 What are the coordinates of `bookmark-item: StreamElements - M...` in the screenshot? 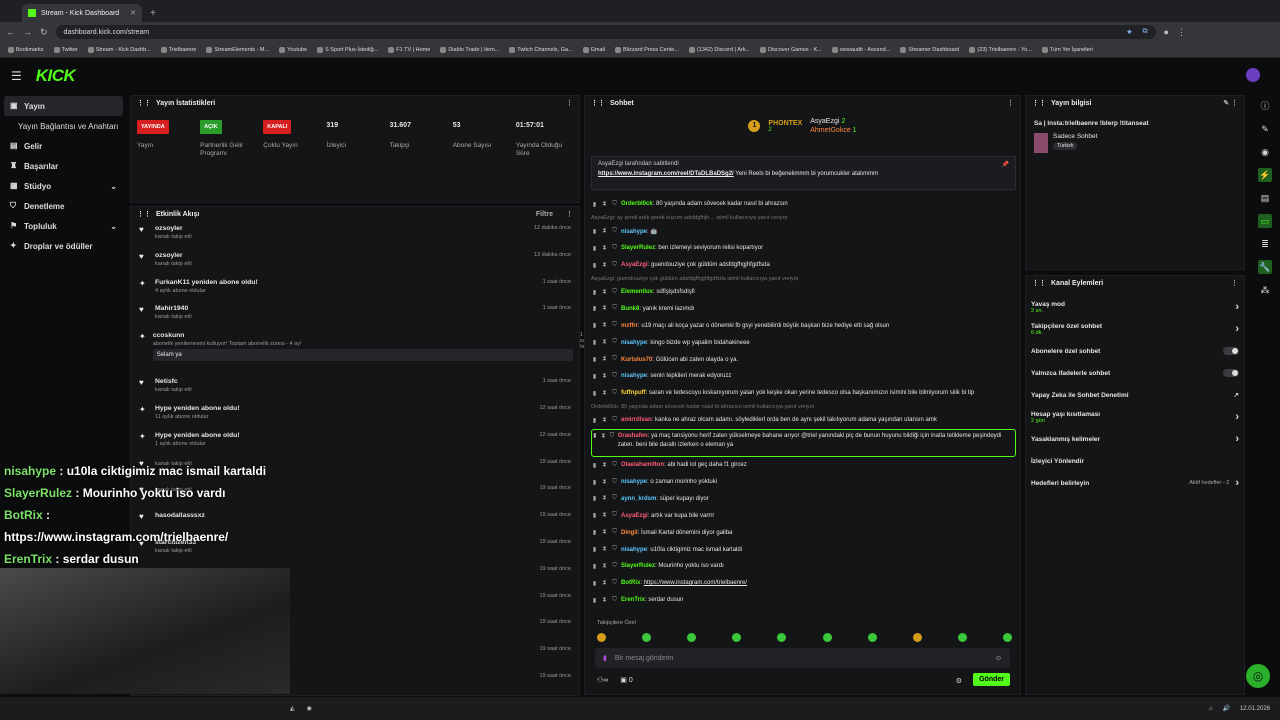 It's located at (237, 49).